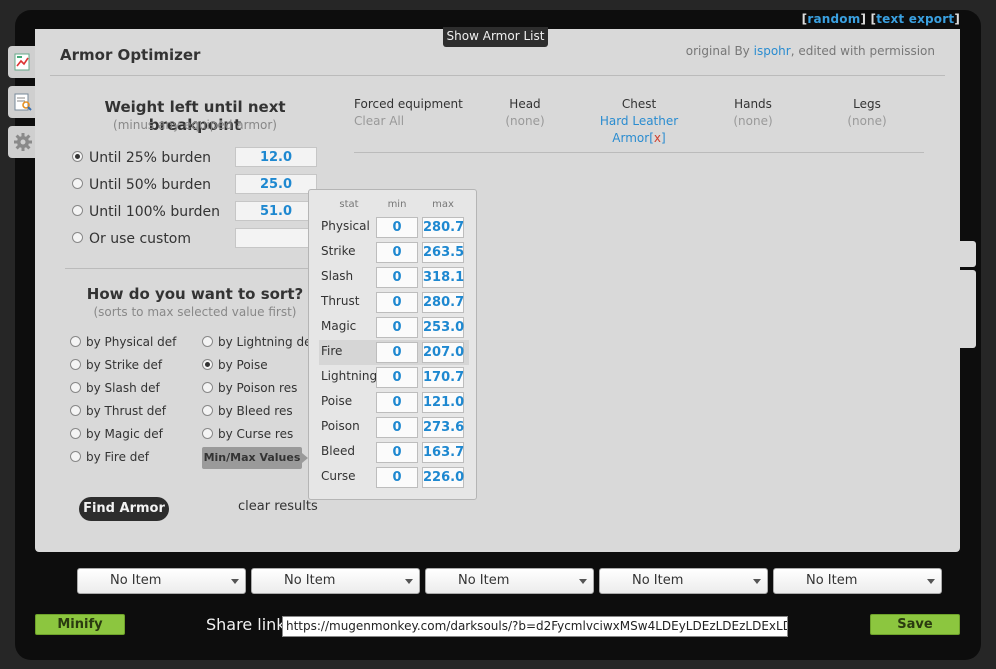 This screenshot has width=996, height=669. What do you see at coordinates (126, 411) in the screenshot?
I see `sort-thrust-label: by Thrust def` at bounding box center [126, 411].